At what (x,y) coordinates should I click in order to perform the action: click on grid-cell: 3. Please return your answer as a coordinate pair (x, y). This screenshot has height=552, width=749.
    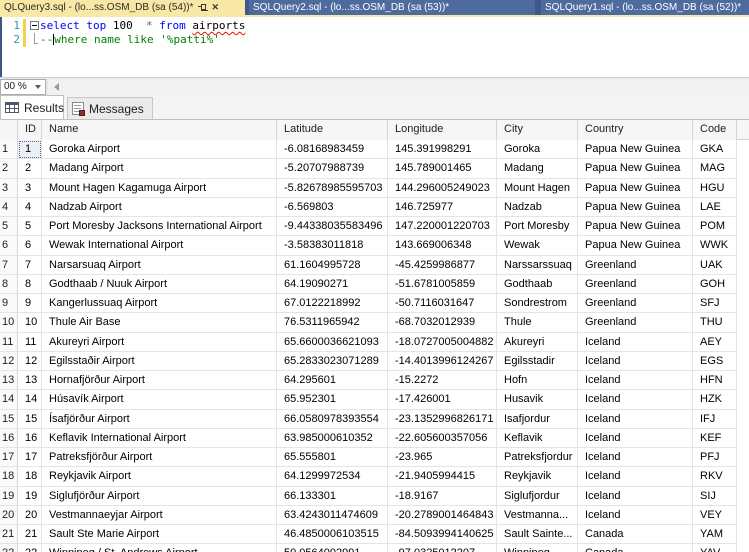
    Looking at the image, I should click on (30, 188).